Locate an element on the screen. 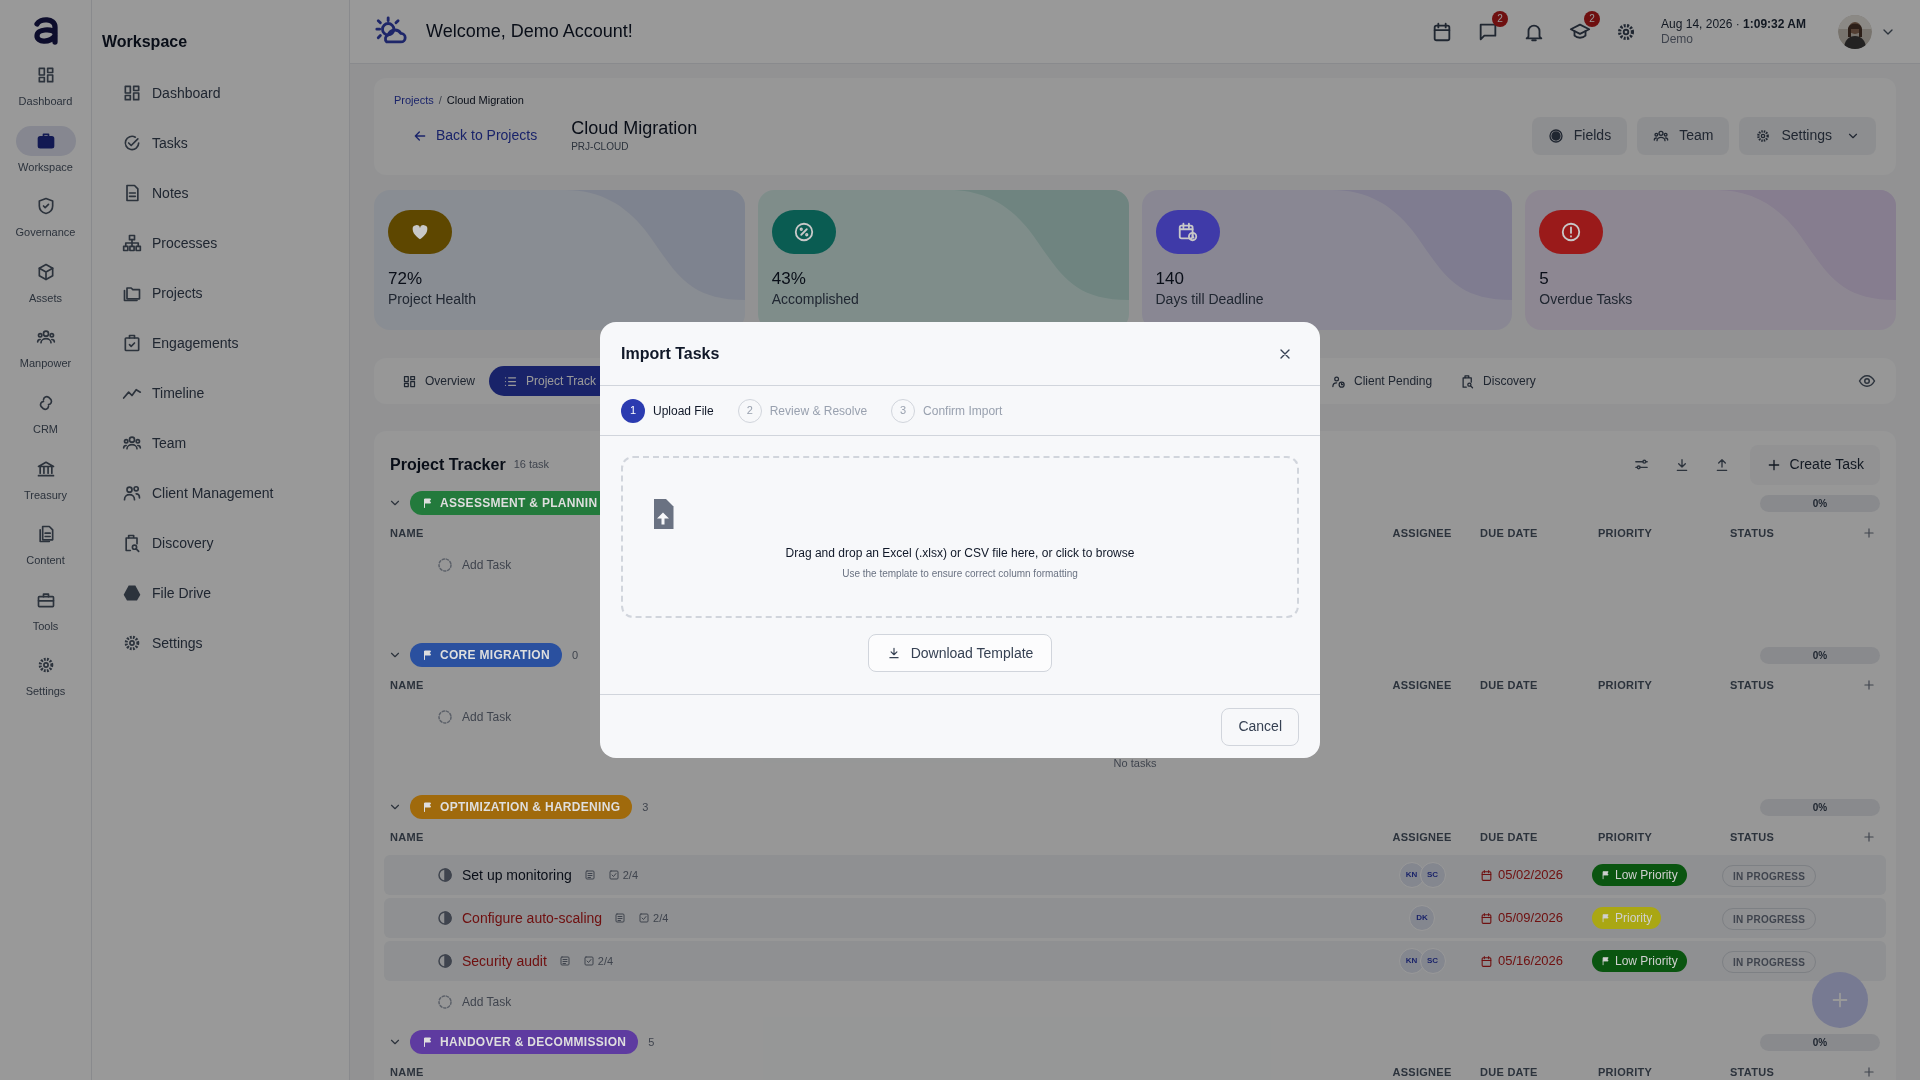 This screenshot has width=1920, height=1080. tab: Client Pending is located at coordinates (1382, 381).